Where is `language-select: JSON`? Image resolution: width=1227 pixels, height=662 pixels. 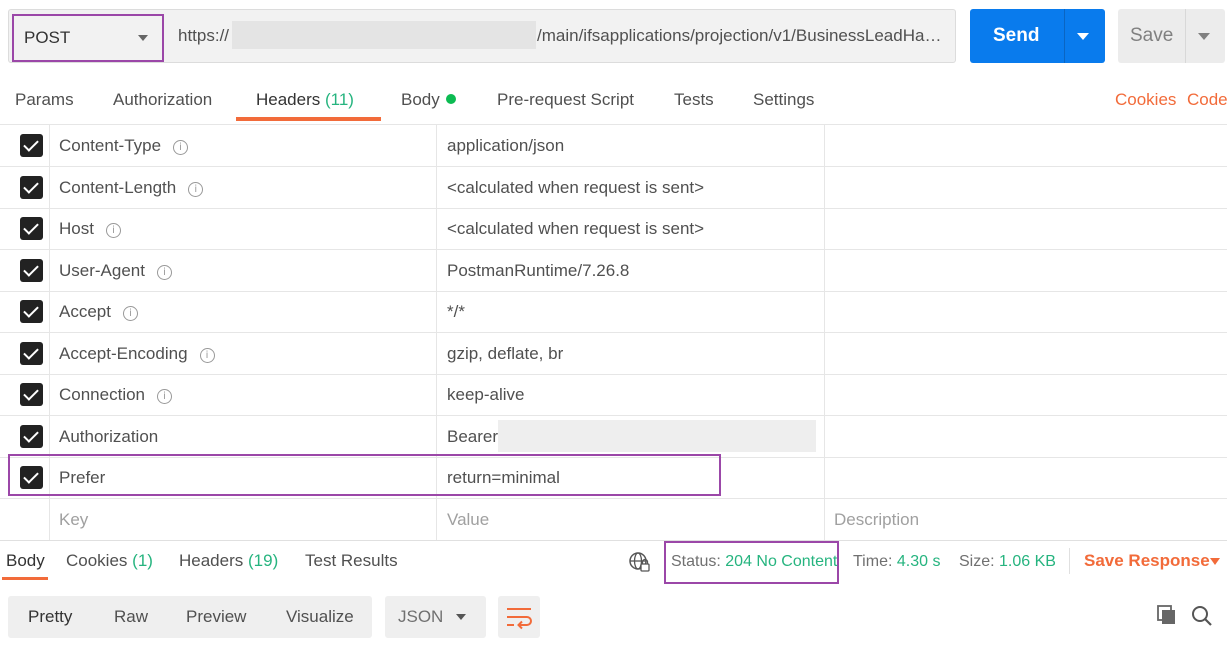
language-select: JSON is located at coordinates (435, 617).